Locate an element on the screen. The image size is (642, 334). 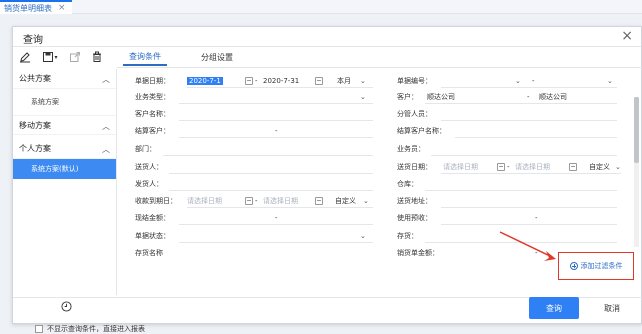
scheme-toolbar: ▾ is located at coordinates (61, 57).